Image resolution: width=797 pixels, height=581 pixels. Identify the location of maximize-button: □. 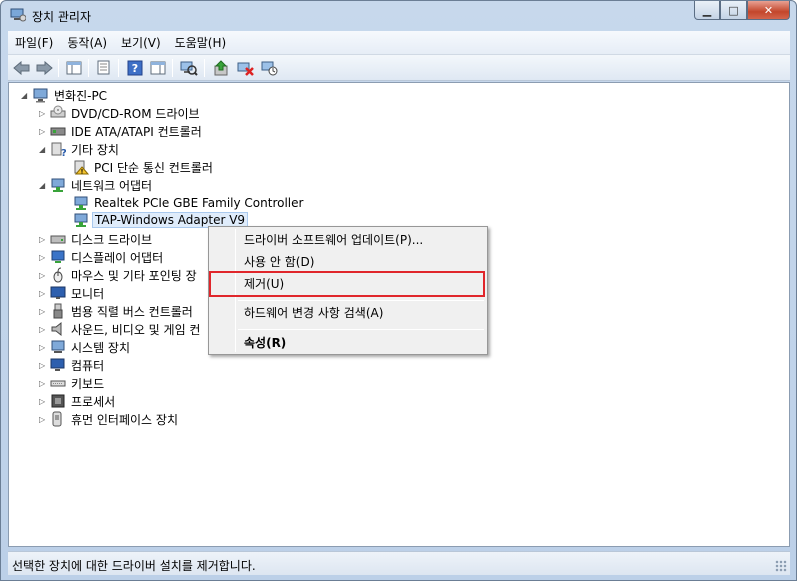
(733, 10).